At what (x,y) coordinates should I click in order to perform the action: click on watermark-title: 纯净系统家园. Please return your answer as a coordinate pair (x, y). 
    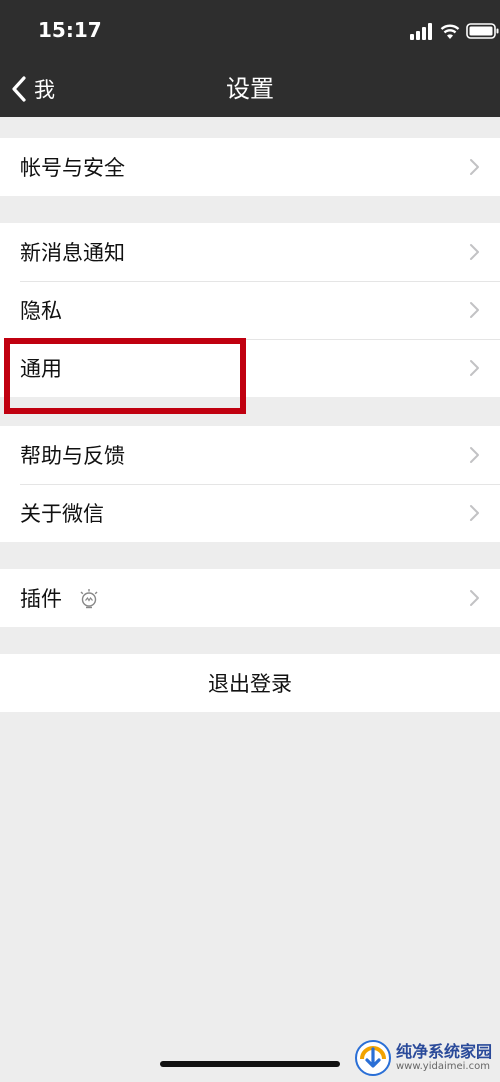
    Looking at the image, I should click on (443, 1051).